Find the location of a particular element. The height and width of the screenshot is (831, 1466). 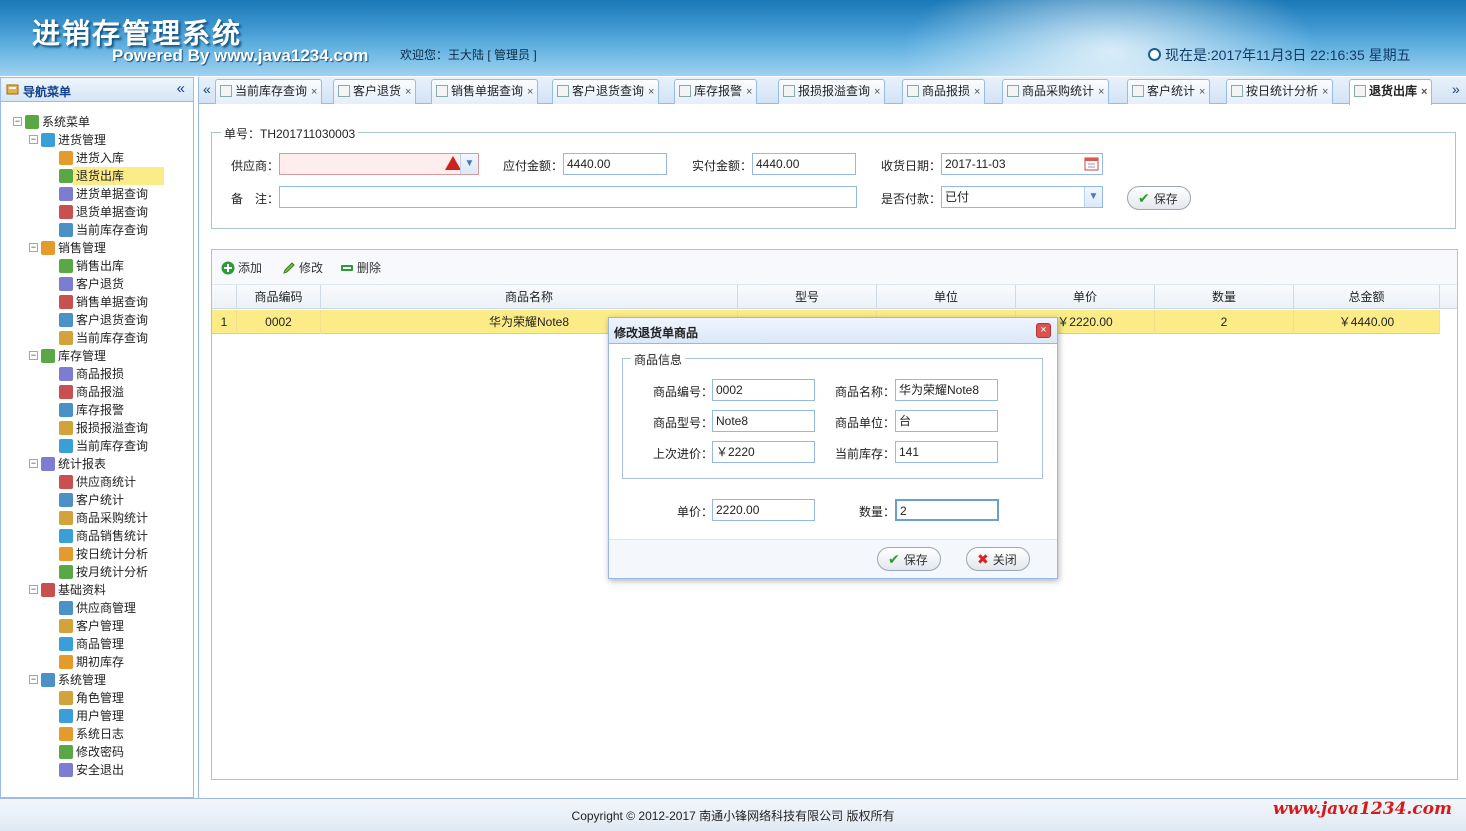

sidebar-item: 商品销售统计 is located at coordinates (97, 536).